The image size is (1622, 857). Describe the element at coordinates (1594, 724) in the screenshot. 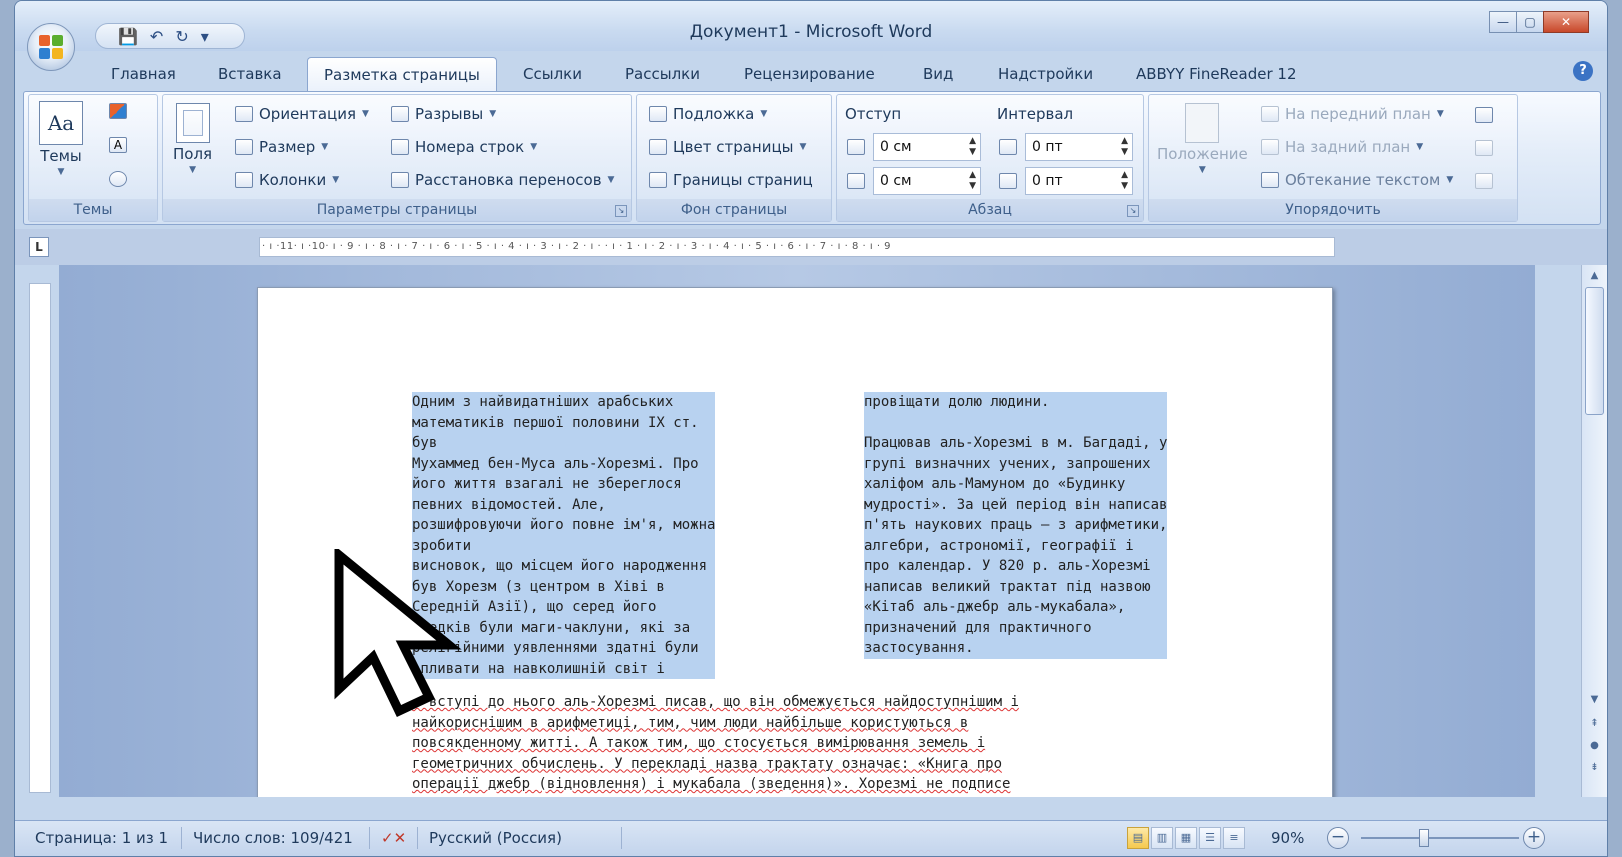

I see `previous-page-button: ⇞` at that location.